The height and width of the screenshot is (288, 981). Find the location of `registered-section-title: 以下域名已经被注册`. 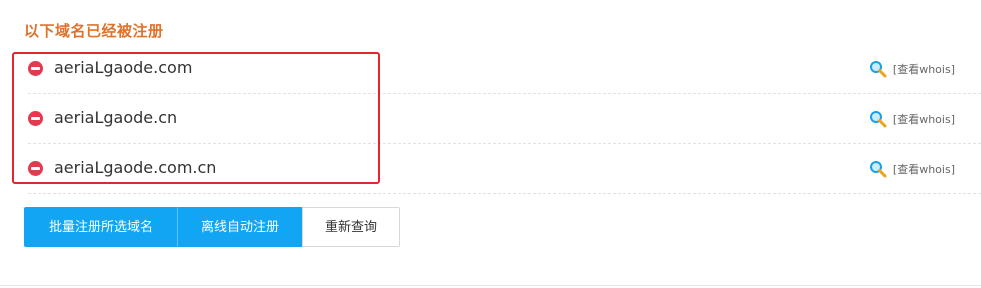

registered-section-title: 以下域名已经被注册 is located at coordinates (94, 31).